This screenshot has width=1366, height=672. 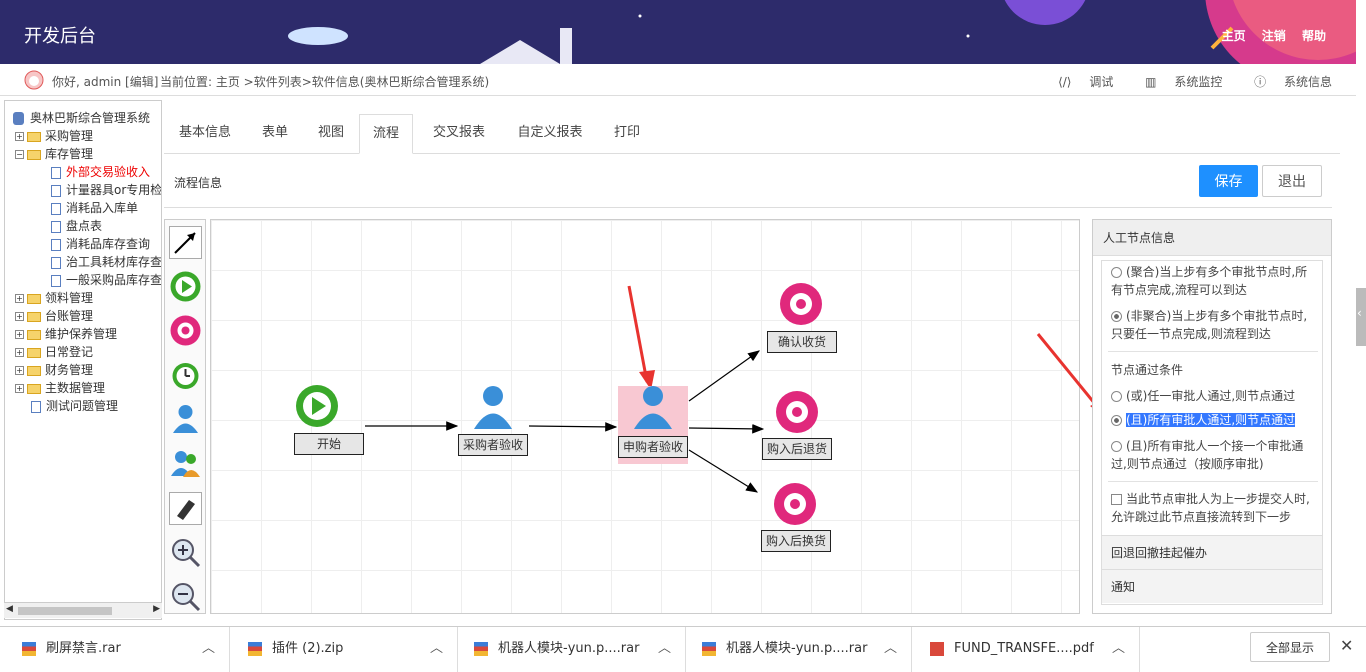 What do you see at coordinates (19, 154) in the screenshot?
I see `collapse-icon: −` at bounding box center [19, 154].